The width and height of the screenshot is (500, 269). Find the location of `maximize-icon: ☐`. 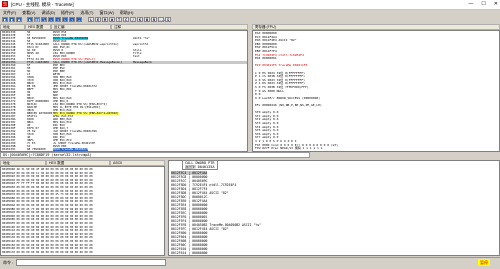

maximize-icon: ☐ is located at coordinates (483, 4).